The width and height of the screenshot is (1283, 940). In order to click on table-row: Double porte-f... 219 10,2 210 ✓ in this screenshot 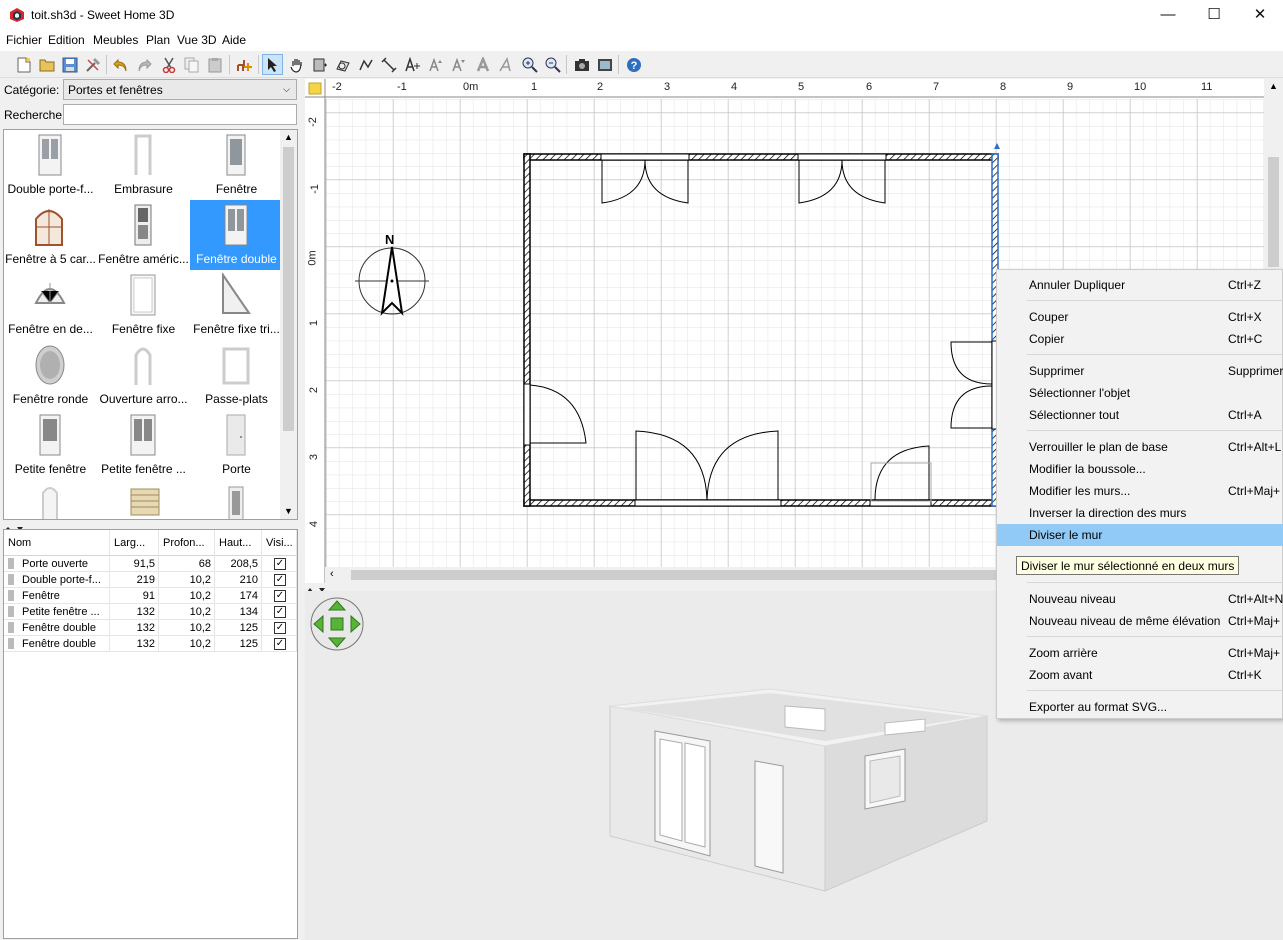, I will do `click(150, 580)`.